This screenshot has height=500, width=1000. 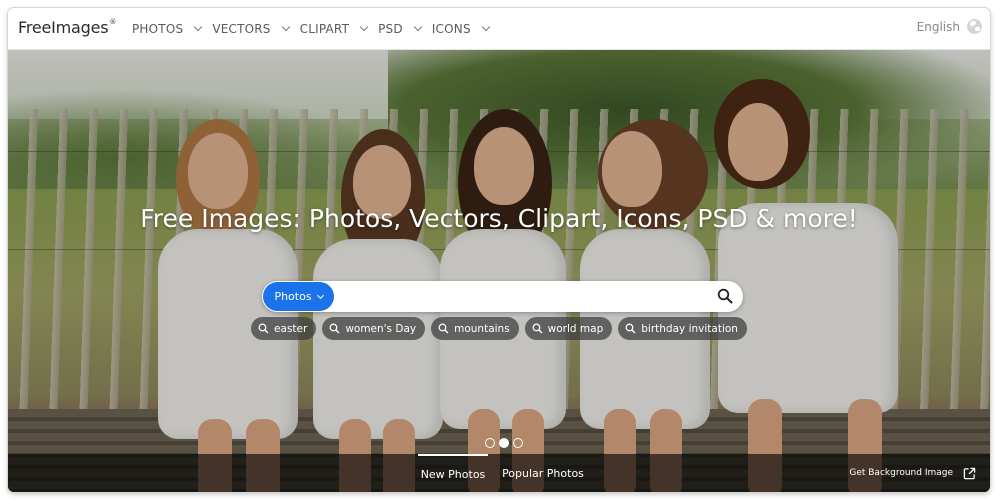 I want to click on tag-chip: mountains, so click(x=475, y=328).